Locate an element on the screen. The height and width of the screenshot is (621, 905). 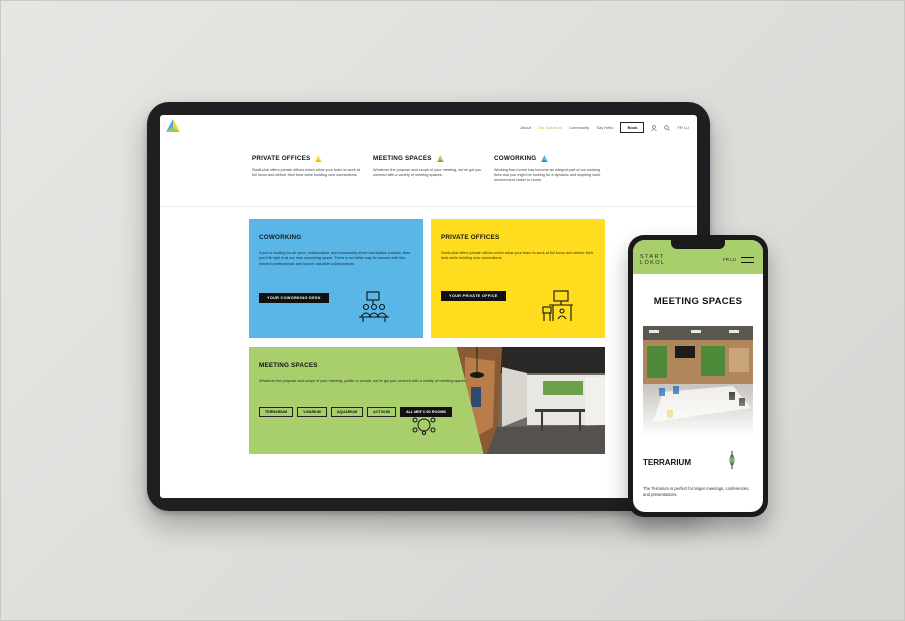
card-title: COWORKING is located at coordinates (280, 237).